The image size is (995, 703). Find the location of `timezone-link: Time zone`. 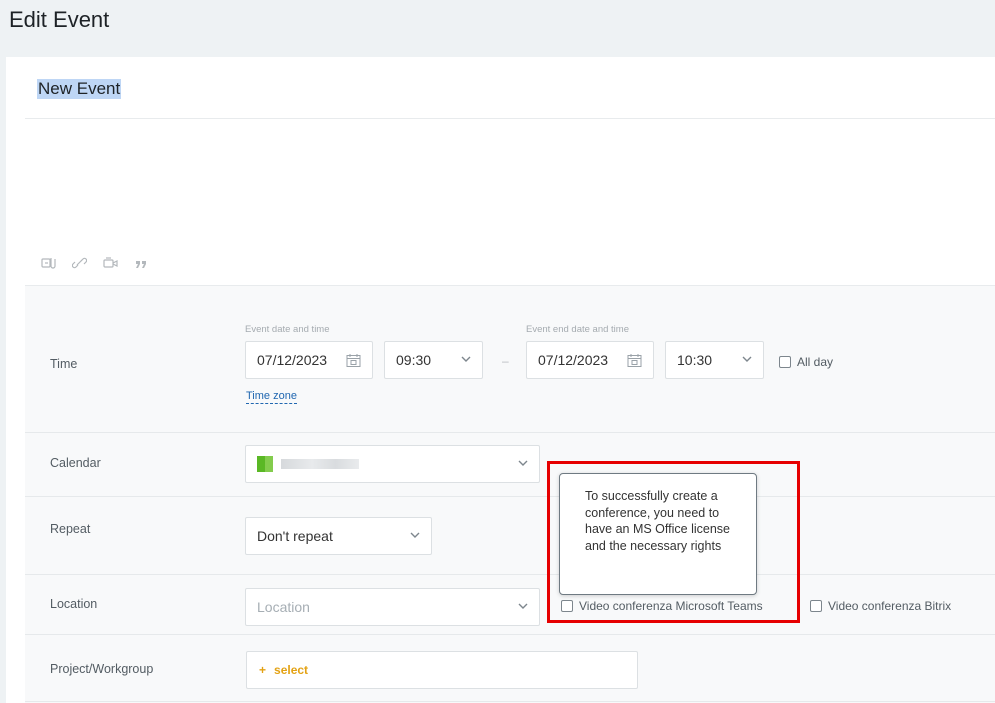

timezone-link: Time zone is located at coordinates (271, 397).